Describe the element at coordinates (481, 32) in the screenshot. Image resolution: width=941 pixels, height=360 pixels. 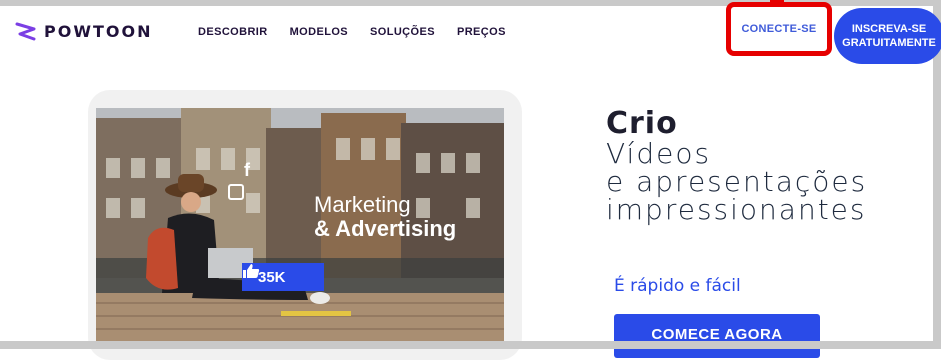
I see `nav-precos: PREÇOS` at that location.